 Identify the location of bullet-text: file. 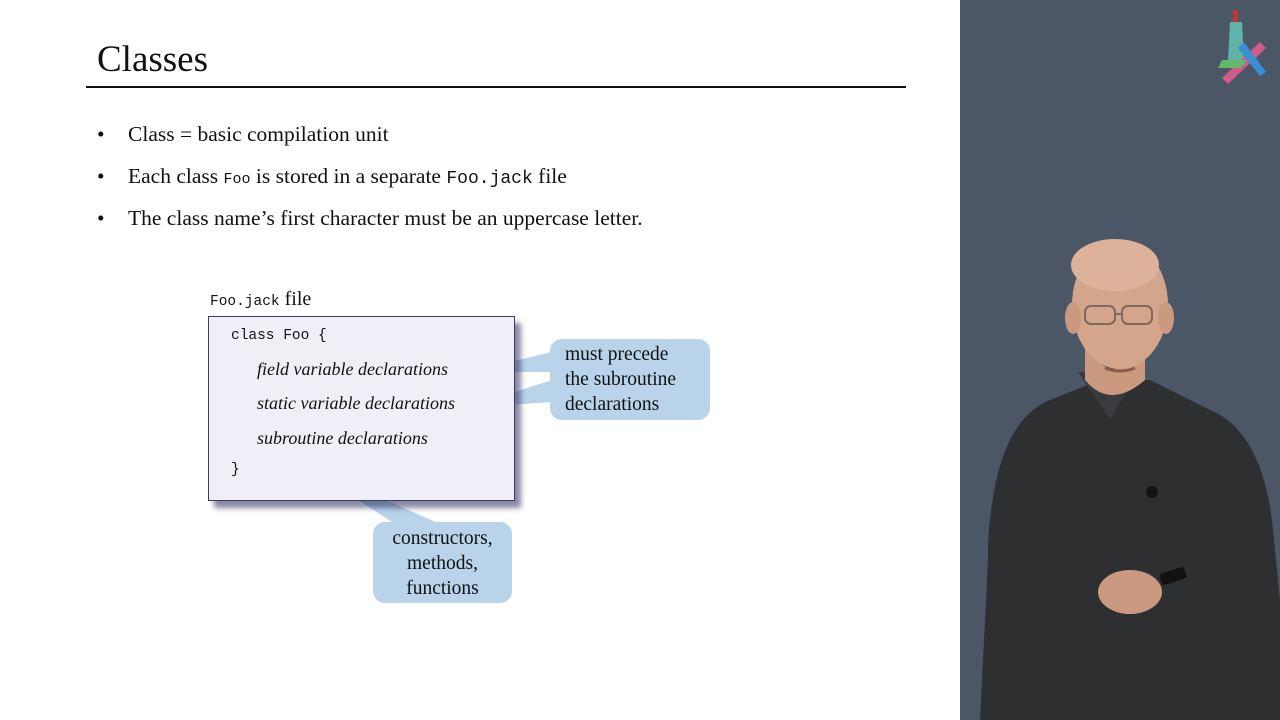
(549, 176).